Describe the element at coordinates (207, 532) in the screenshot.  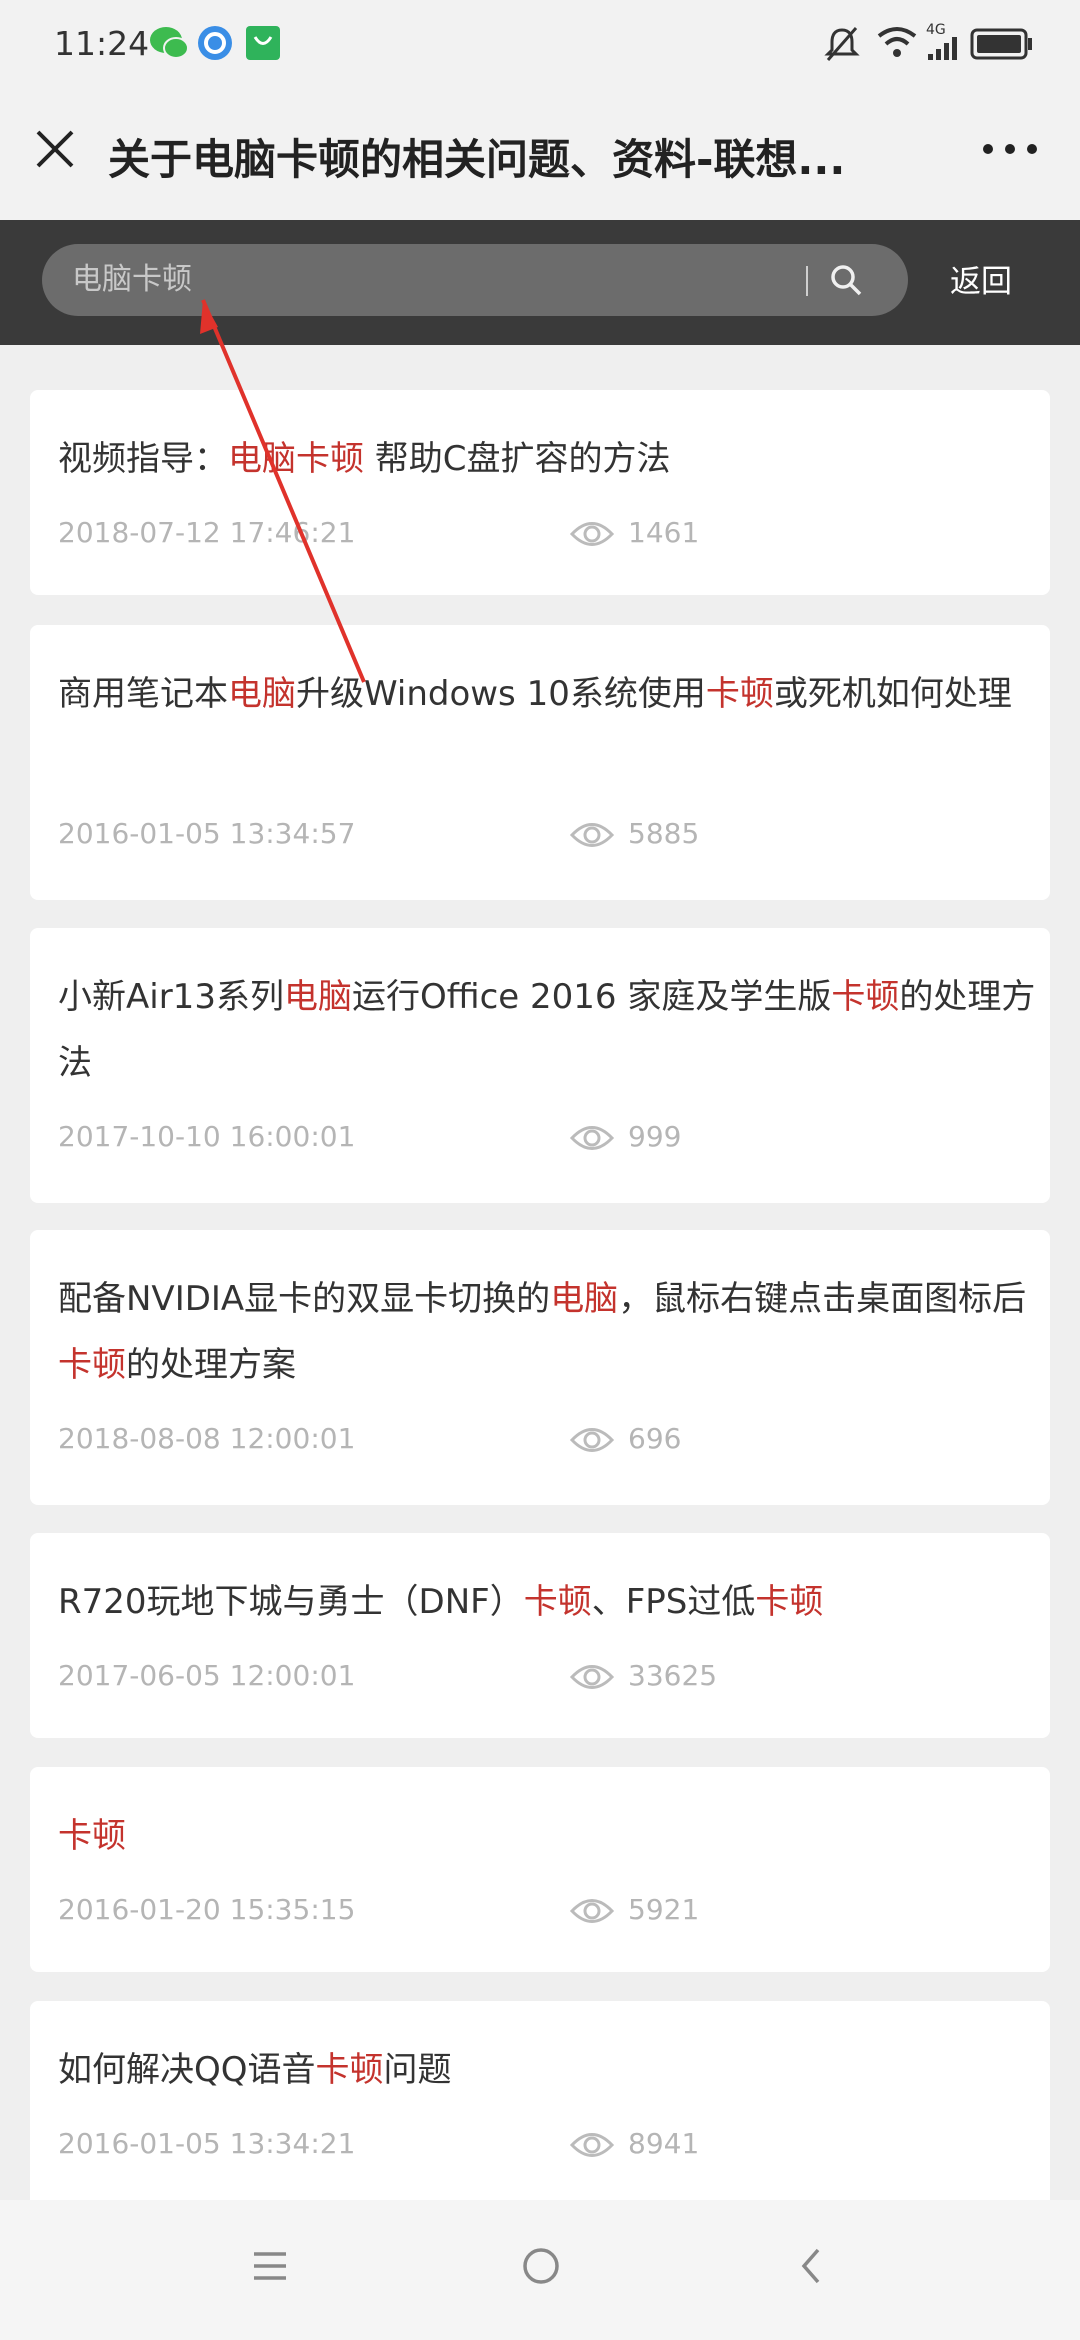
I see `result-date: 2018-07-12 17:46:21` at that location.